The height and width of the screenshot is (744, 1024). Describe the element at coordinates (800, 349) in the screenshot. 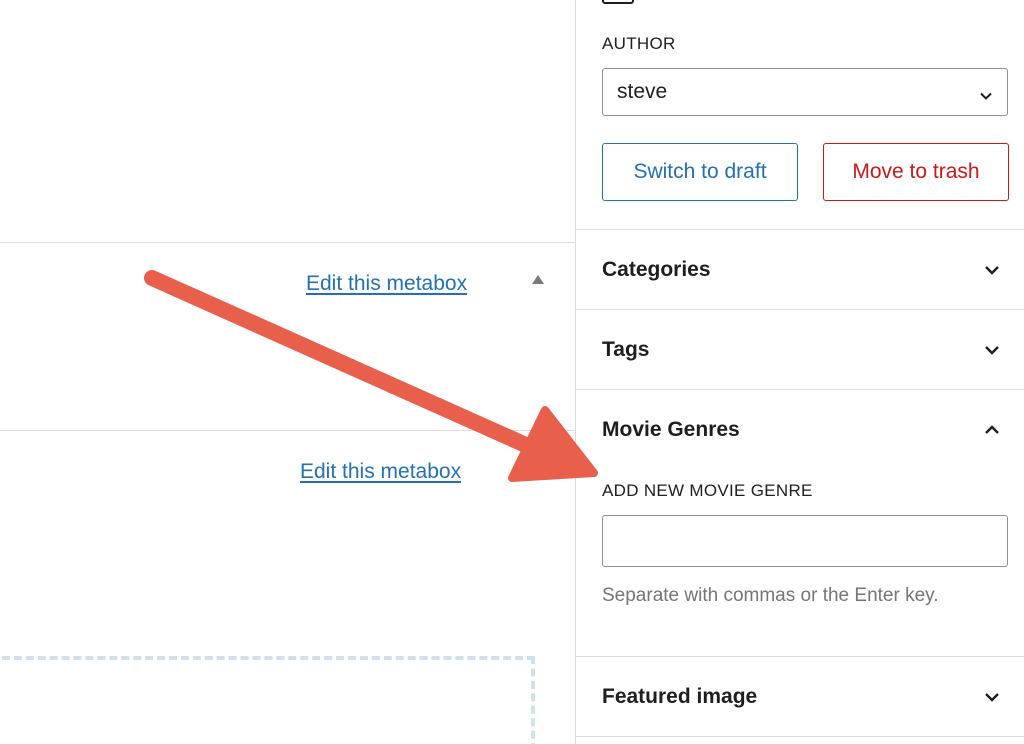

I see `panel-tags: Tags` at that location.